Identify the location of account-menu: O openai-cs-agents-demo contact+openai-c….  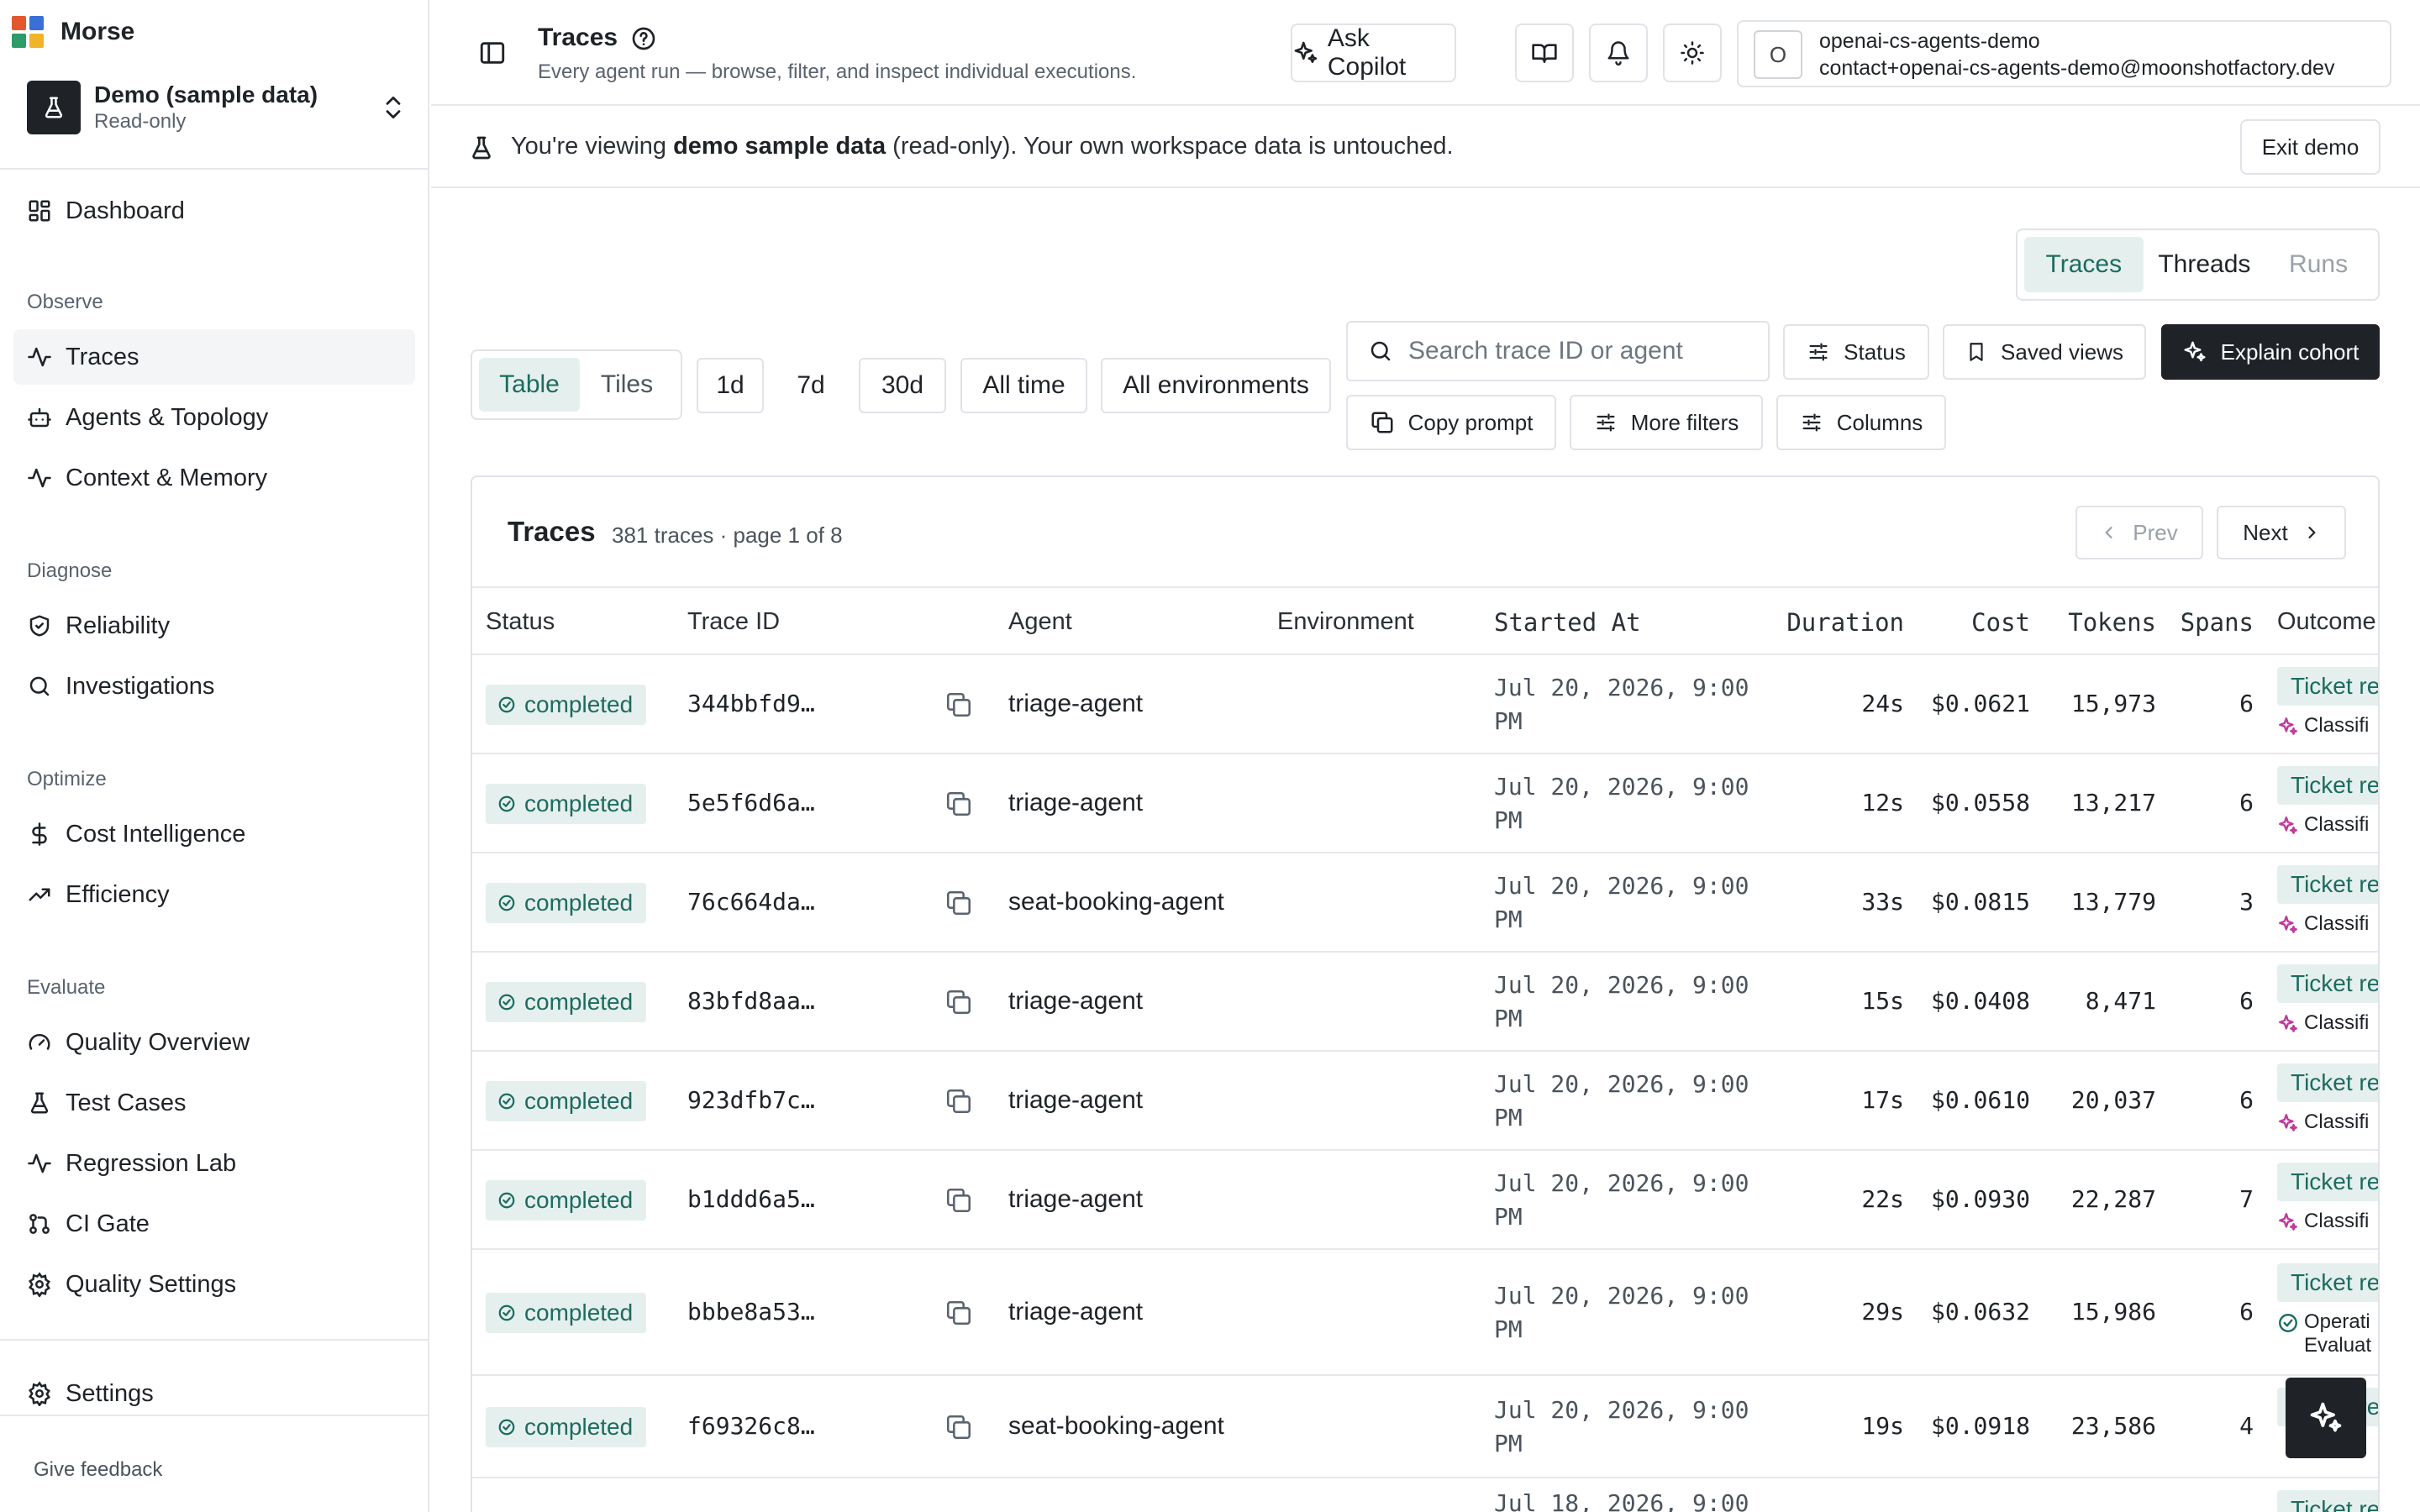
(2064, 53).